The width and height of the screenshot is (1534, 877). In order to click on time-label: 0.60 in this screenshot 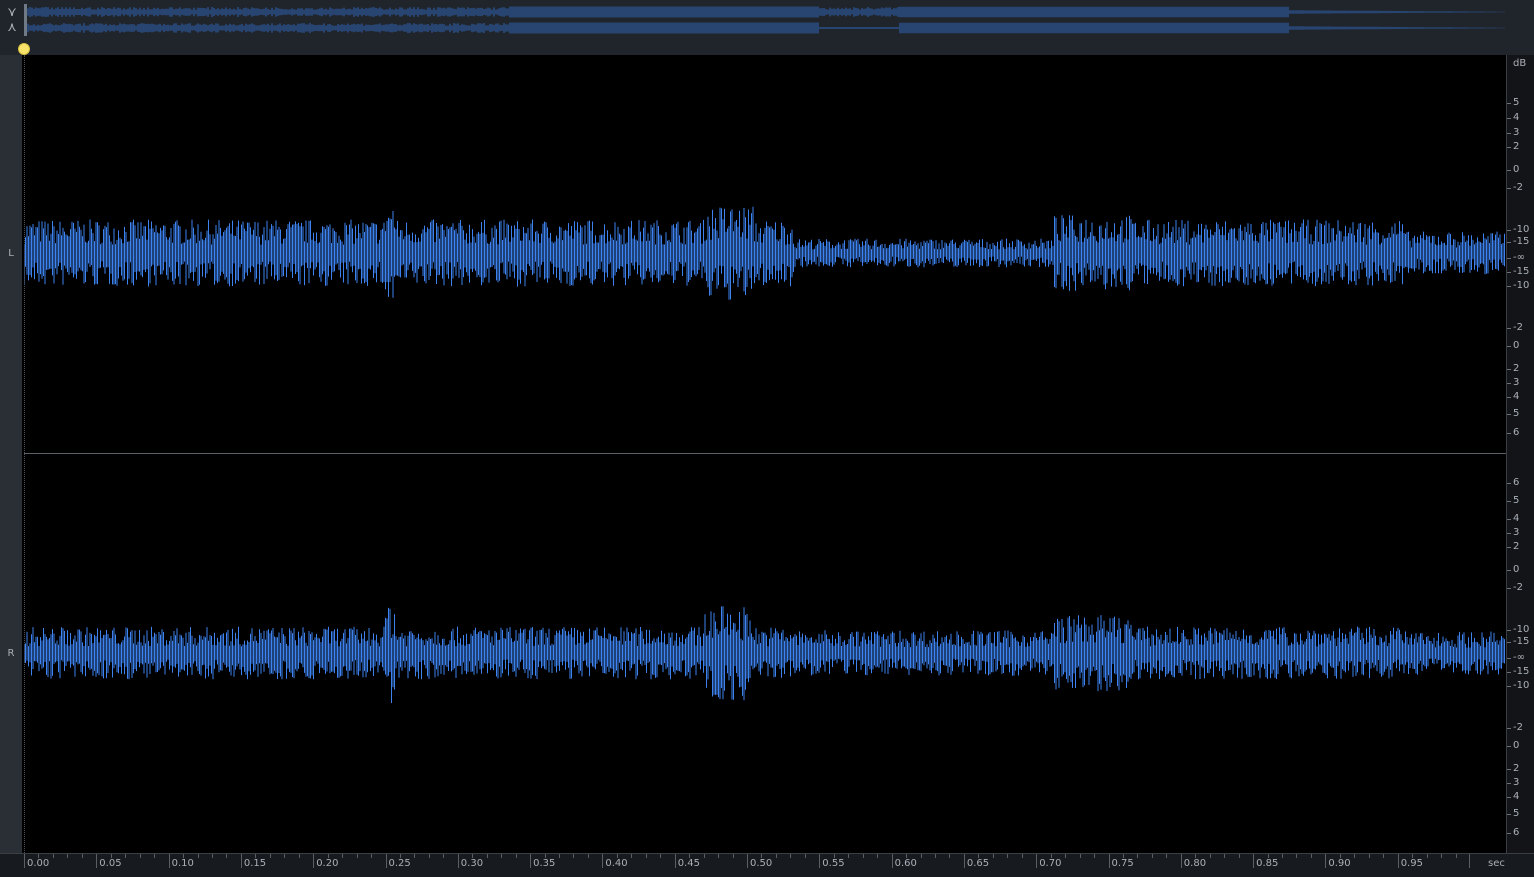, I will do `click(905, 863)`.